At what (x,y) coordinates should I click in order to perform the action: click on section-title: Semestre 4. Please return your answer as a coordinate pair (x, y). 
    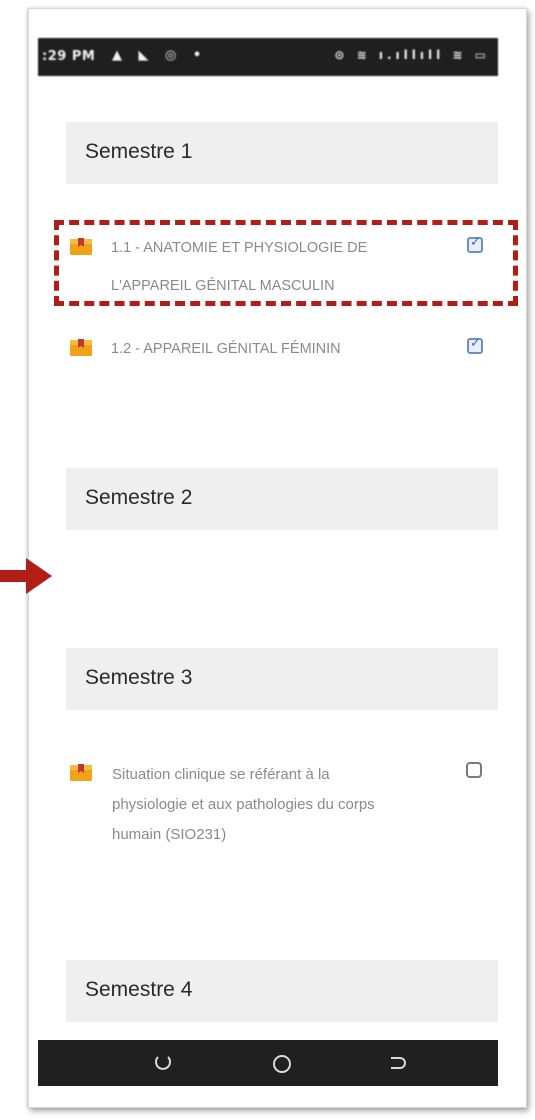
    Looking at the image, I should click on (139, 989).